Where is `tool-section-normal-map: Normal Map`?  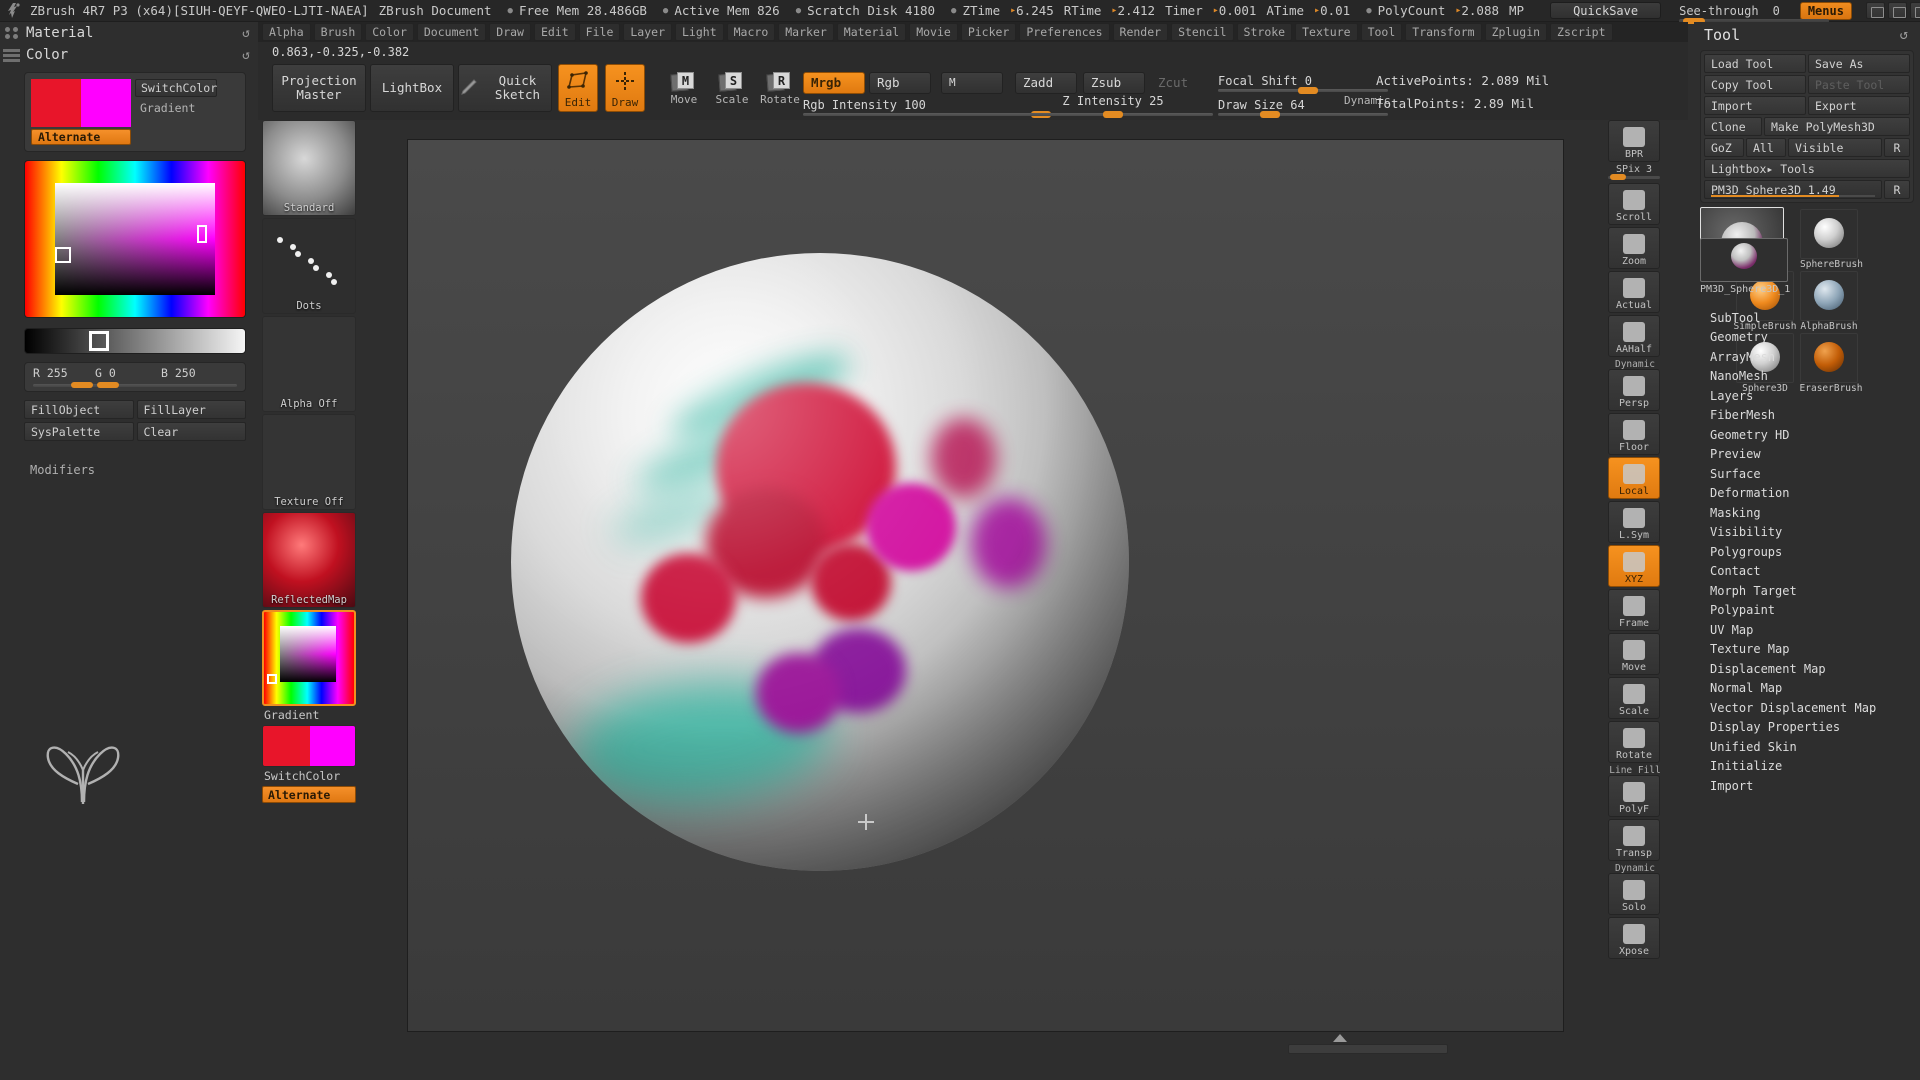 tool-section-normal-map: Normal Map is located at coordinates (1807, 689).